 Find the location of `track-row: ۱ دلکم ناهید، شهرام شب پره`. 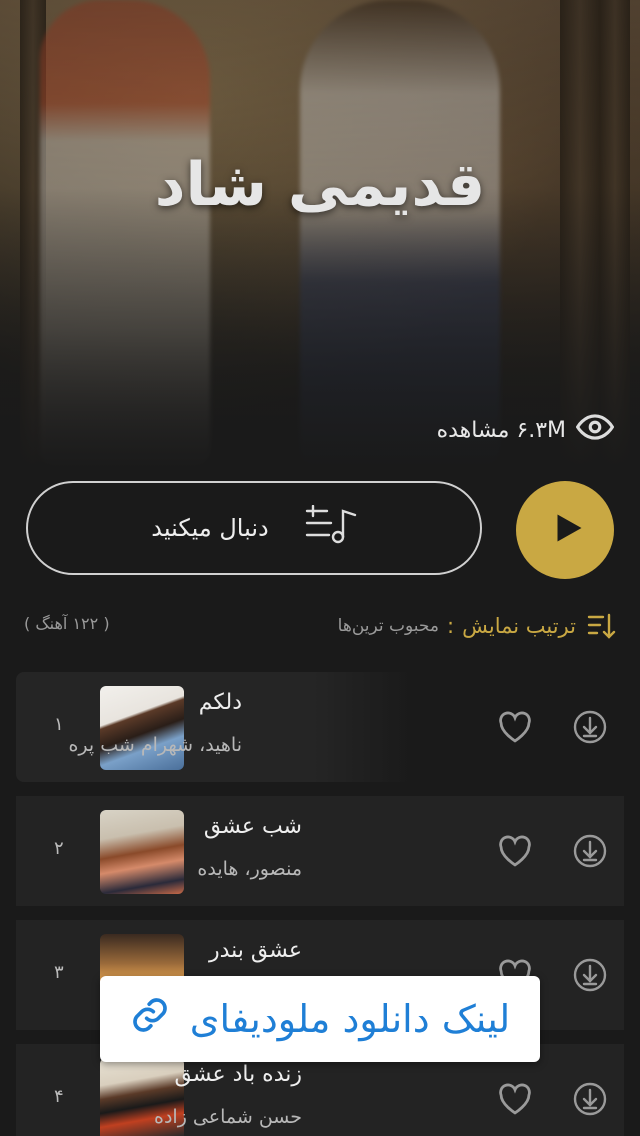

track-row: ۱ دلکم ناهید، شهرام شب پره is located at coordinates (320, 727).